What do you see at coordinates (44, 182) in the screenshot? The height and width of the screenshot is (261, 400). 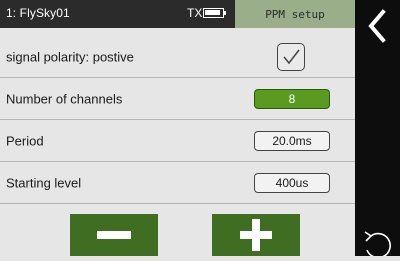 I see `starting-level-label: Starting level` at bounding box center [44, 182].